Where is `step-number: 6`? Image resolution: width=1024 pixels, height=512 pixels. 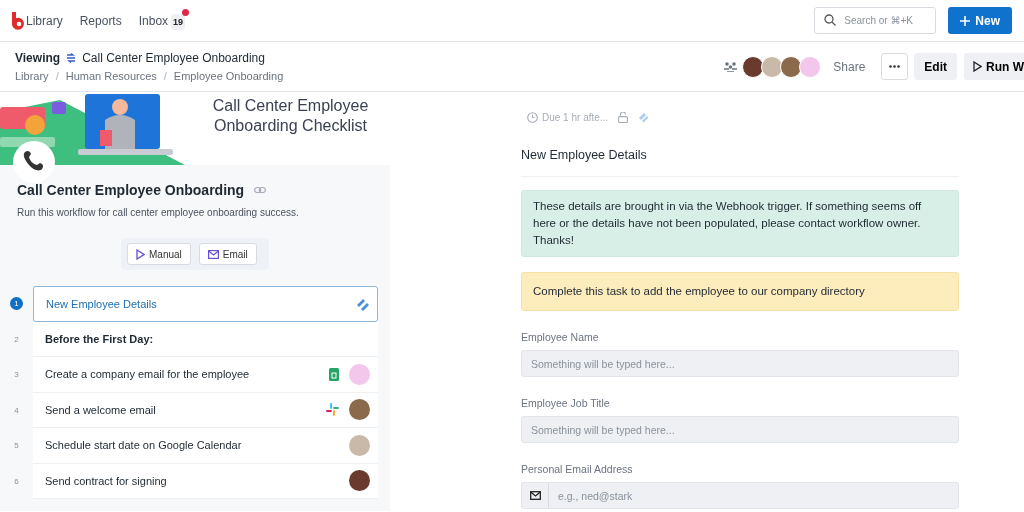
step-number: 6 is located at coordinates (16, 481).